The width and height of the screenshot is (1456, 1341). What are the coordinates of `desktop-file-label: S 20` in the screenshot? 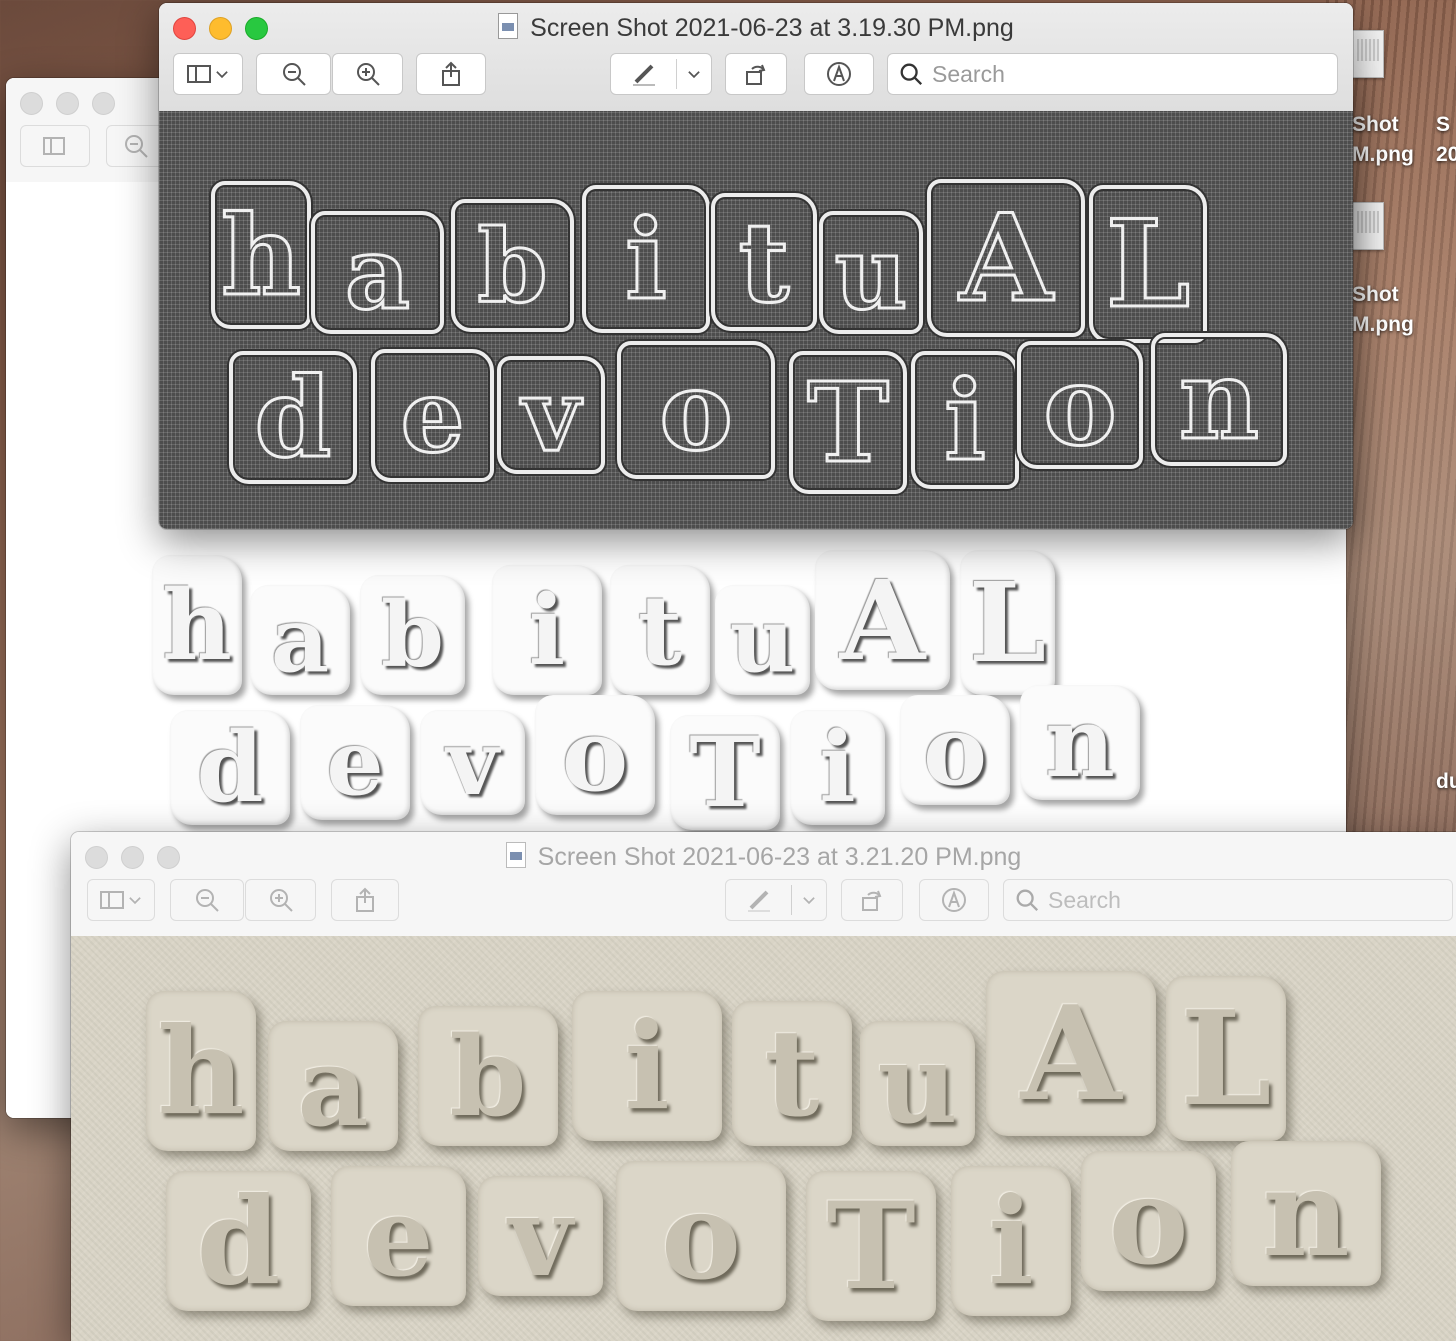 It's located at (1446, 140).